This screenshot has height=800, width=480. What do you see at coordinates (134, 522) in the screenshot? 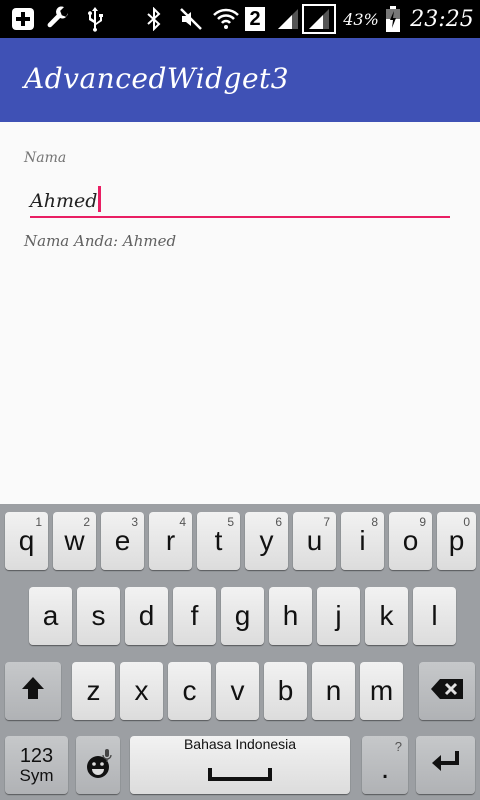
I see `key-hint: 3` at bounding box center [134, 522].